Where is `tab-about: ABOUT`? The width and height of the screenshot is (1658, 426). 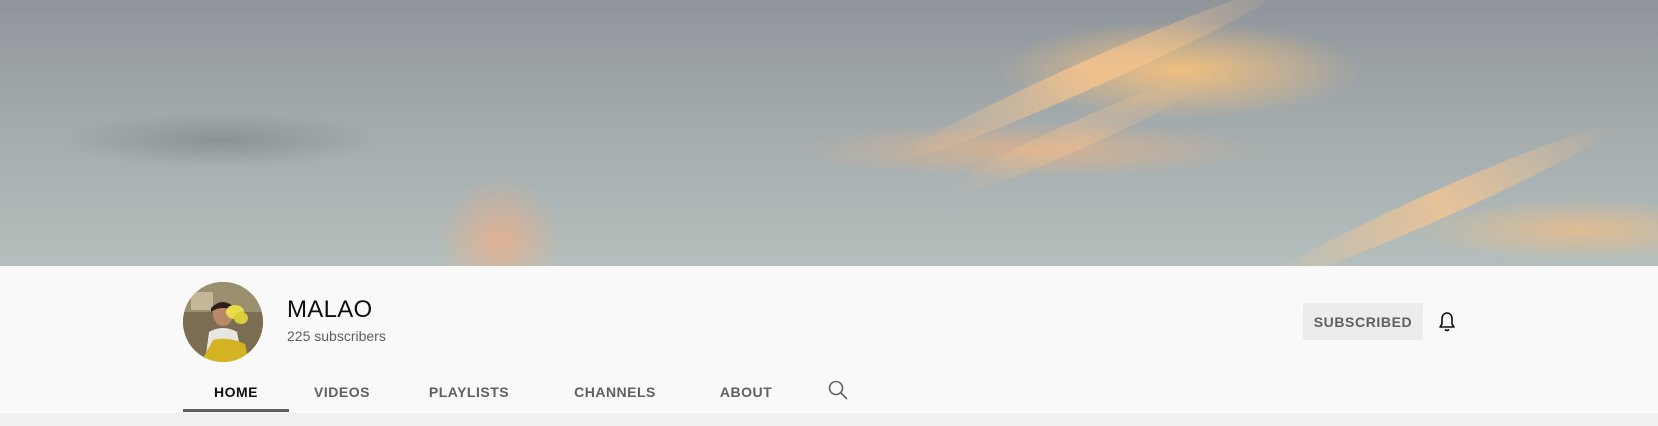
tab-about: ABOUT is located at coordinates (746, 392).